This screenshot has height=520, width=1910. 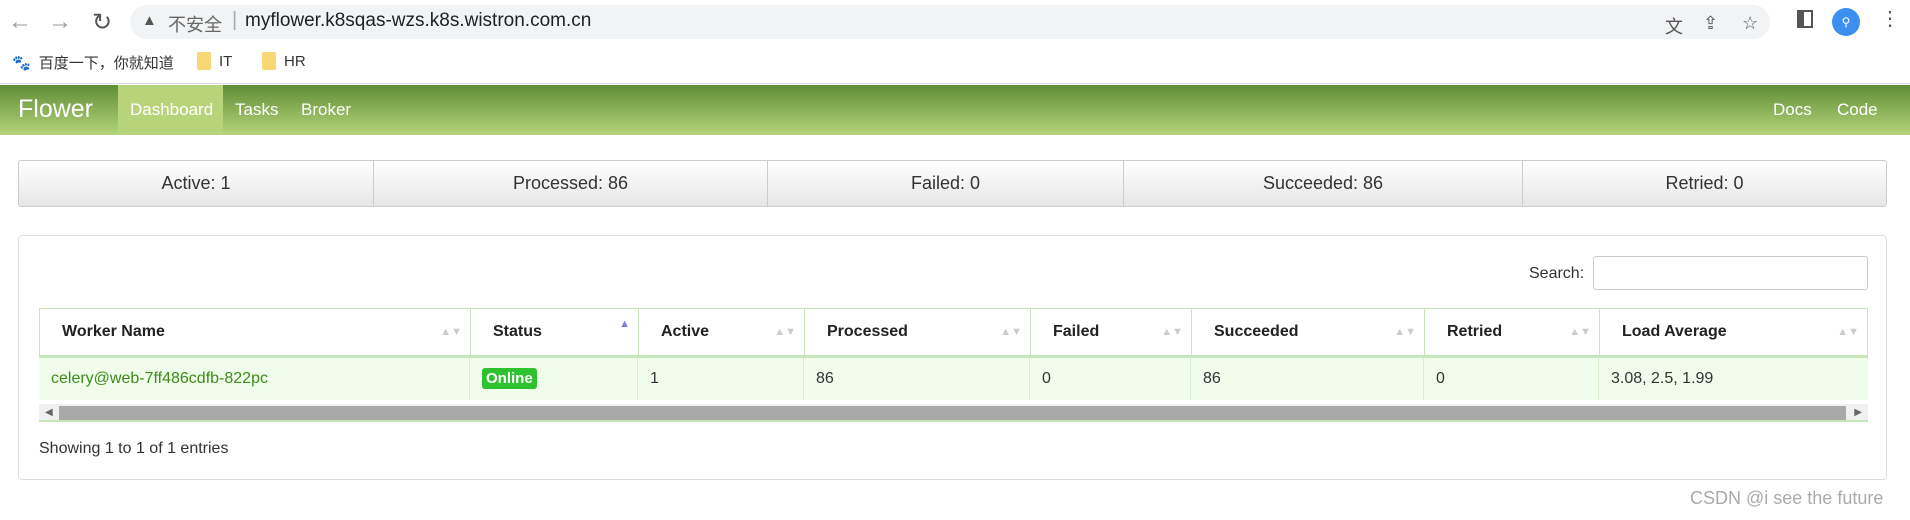 I want to click on cell-processed: 86, so click(x=917, y=379).